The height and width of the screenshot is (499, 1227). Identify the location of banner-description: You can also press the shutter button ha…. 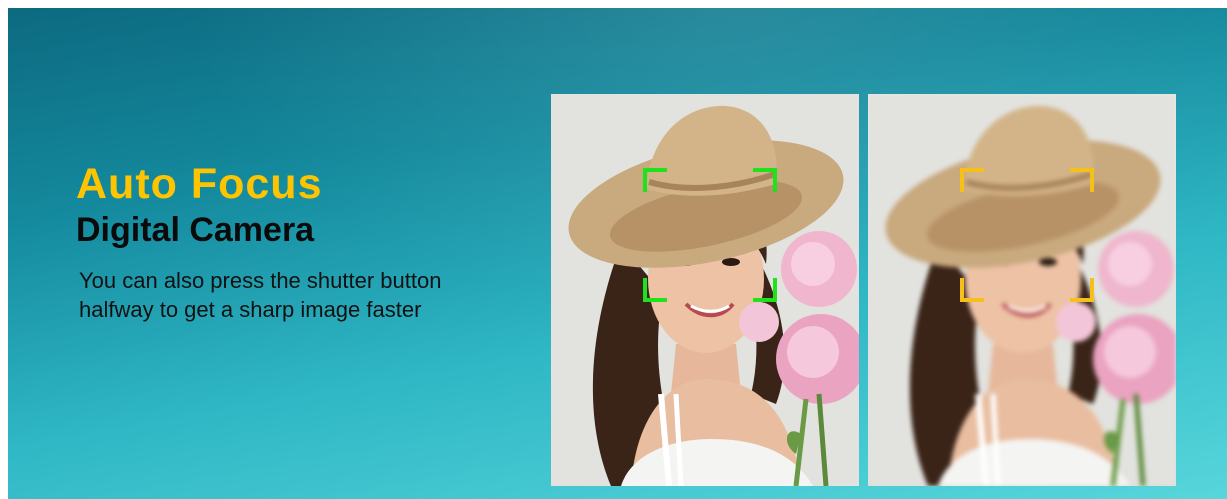
(258, 295).